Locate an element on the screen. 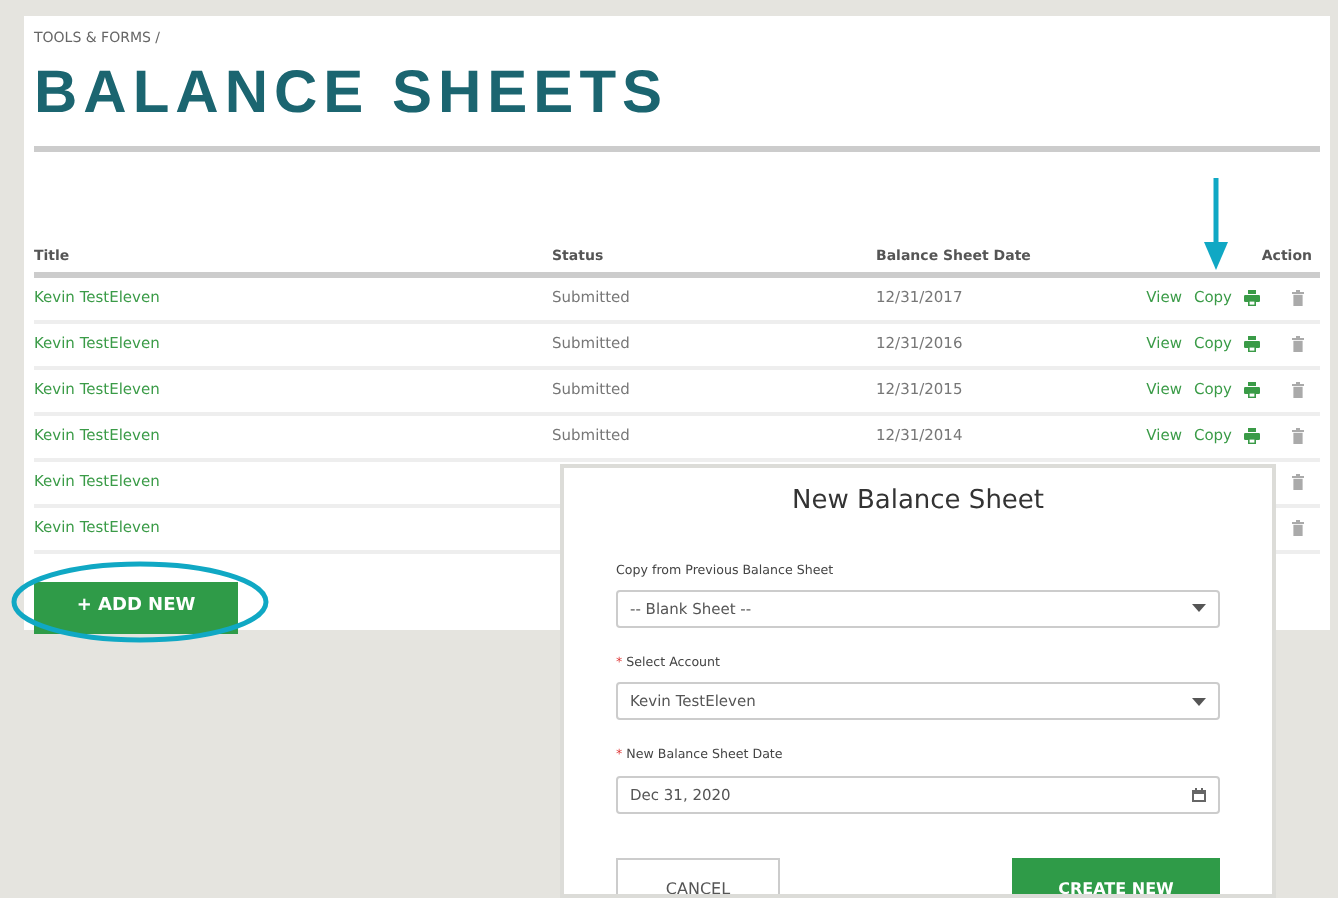 This screenshot has width=1338, height=898. add-new-button: + ADD NEW is located at coordinates (136, 607).